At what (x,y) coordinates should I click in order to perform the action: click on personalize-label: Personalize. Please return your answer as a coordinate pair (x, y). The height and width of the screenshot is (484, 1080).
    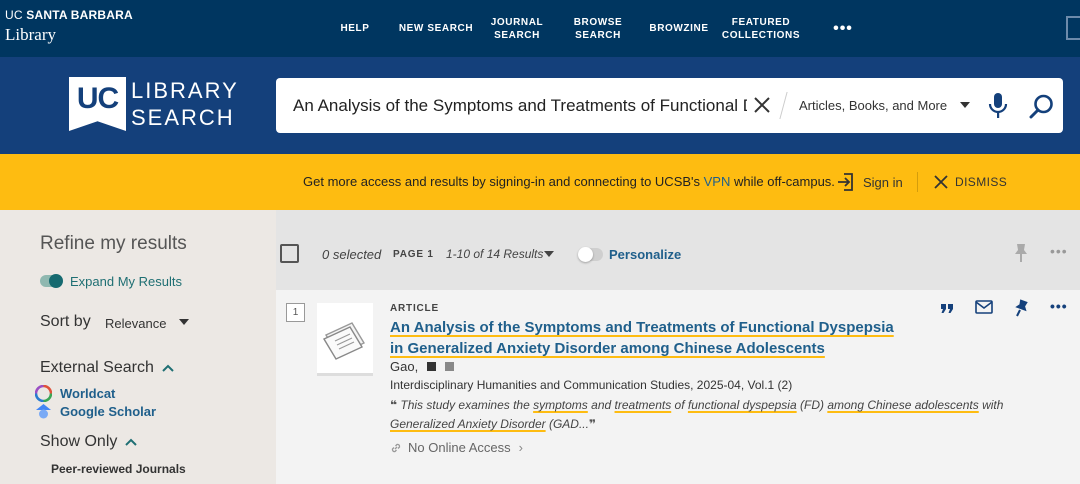
    Looking at the image, I should click on (645, 254).